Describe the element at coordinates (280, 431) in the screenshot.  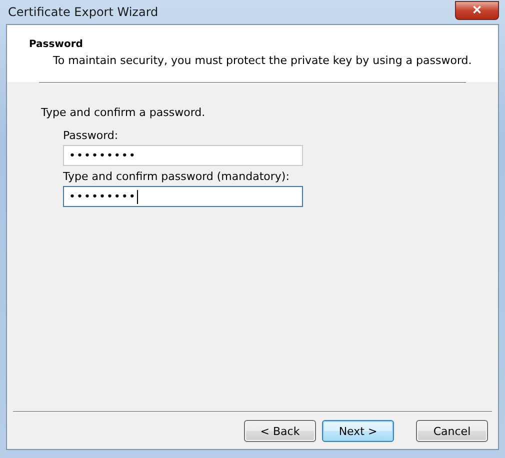
I see `wizard-button: < Back` at that location.